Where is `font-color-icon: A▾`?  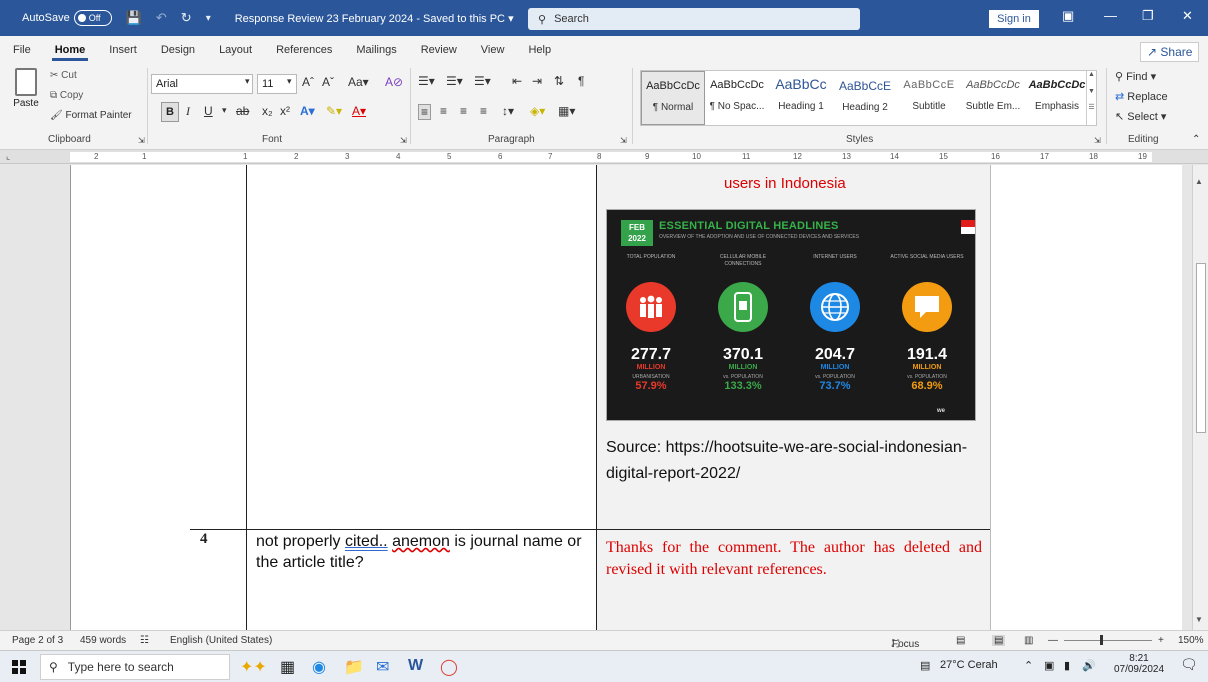 font-color-icon: A▾ is located at coordinates (359, 111).